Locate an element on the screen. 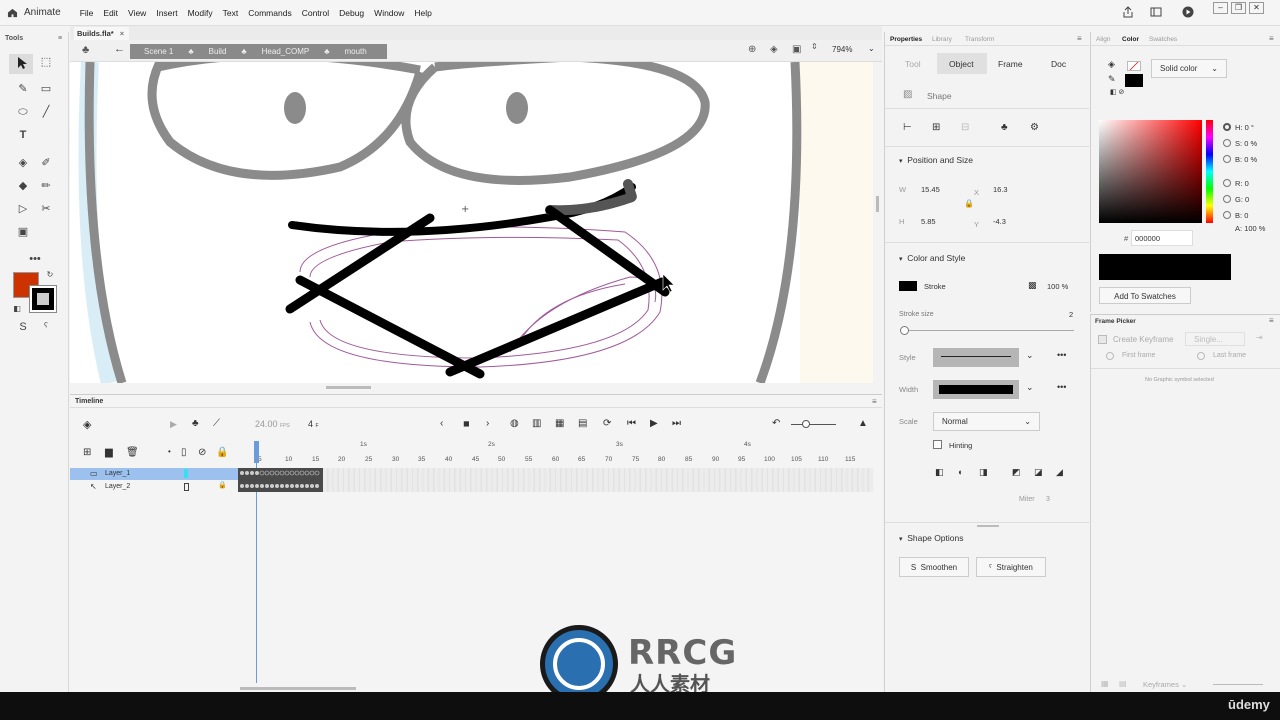 This screenshot has width=1280, height=720. layer-color-indicator is located at coordinates (186, 473).